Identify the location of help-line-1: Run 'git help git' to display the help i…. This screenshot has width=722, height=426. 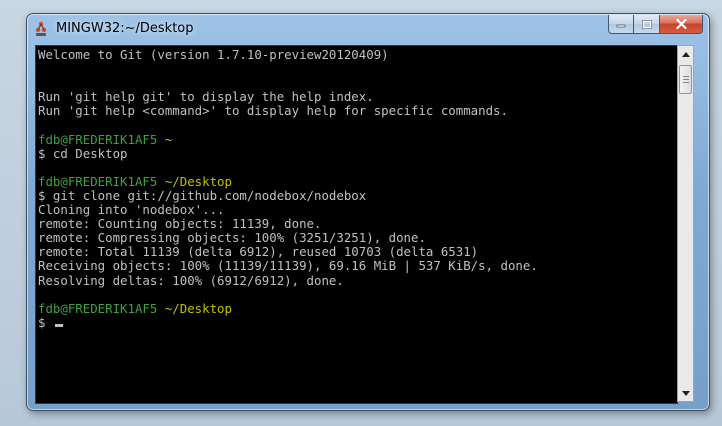
(206, 97).